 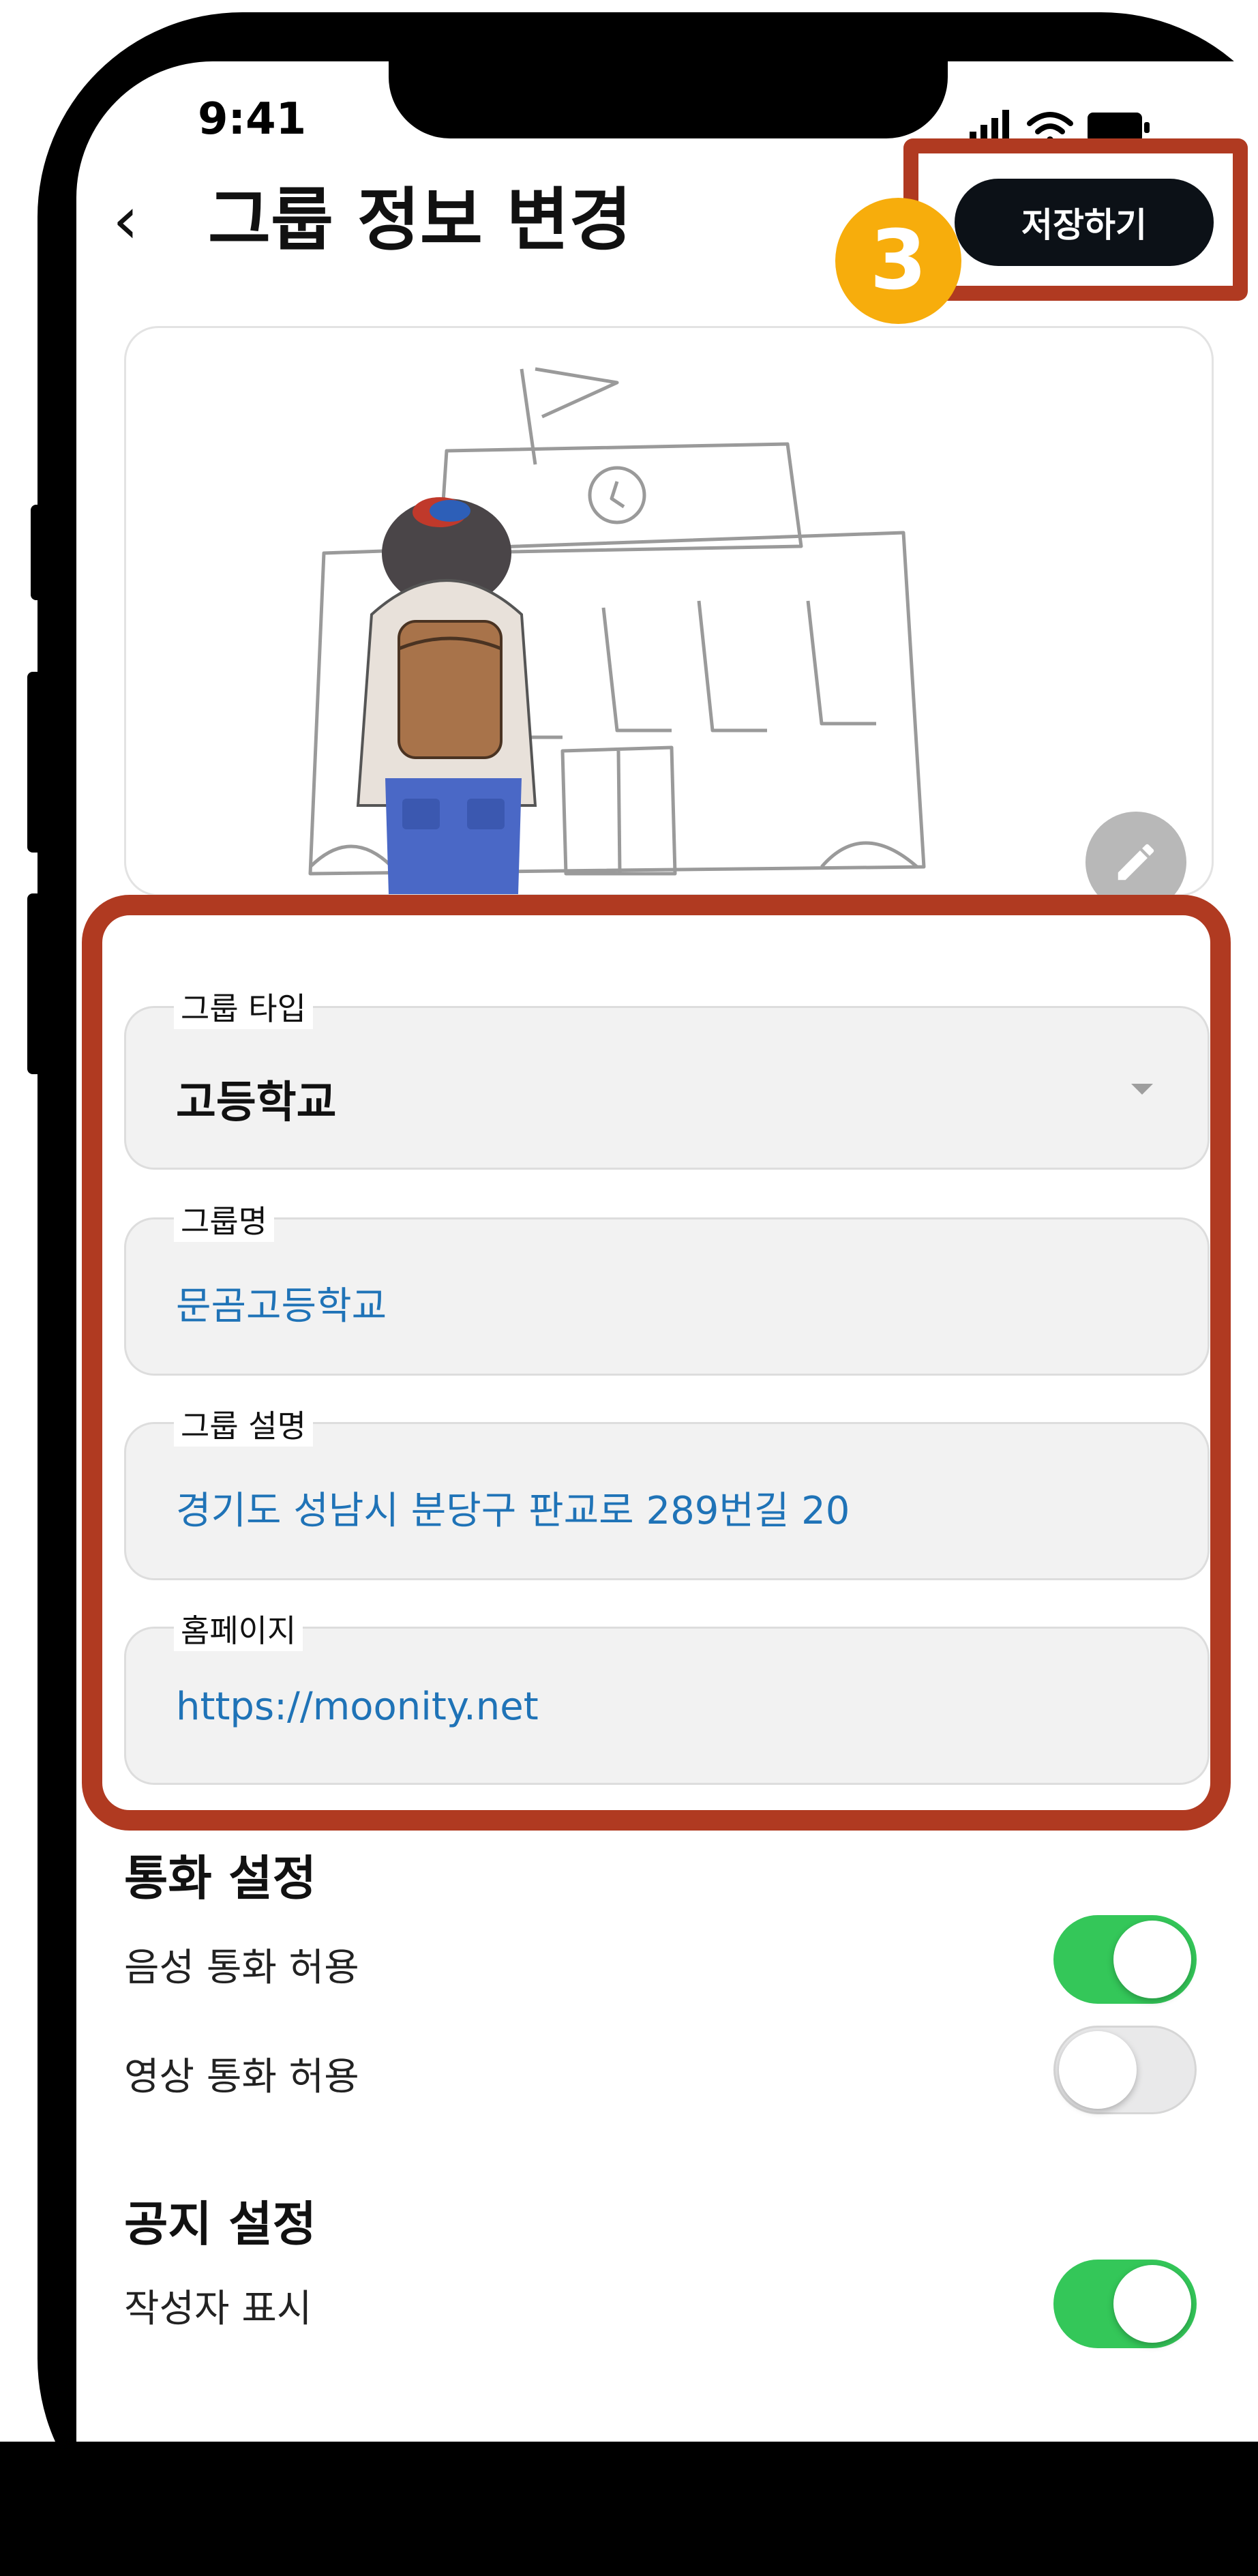 I want to click on chevron-left-icon: ‹, so click(x=126, y=220).